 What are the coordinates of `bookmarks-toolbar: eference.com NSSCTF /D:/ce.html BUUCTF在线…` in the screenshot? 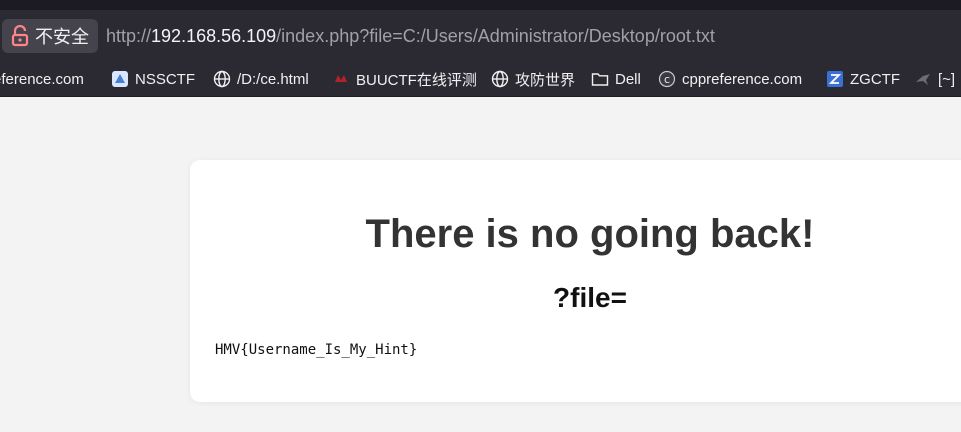 It's located at (480, 79).